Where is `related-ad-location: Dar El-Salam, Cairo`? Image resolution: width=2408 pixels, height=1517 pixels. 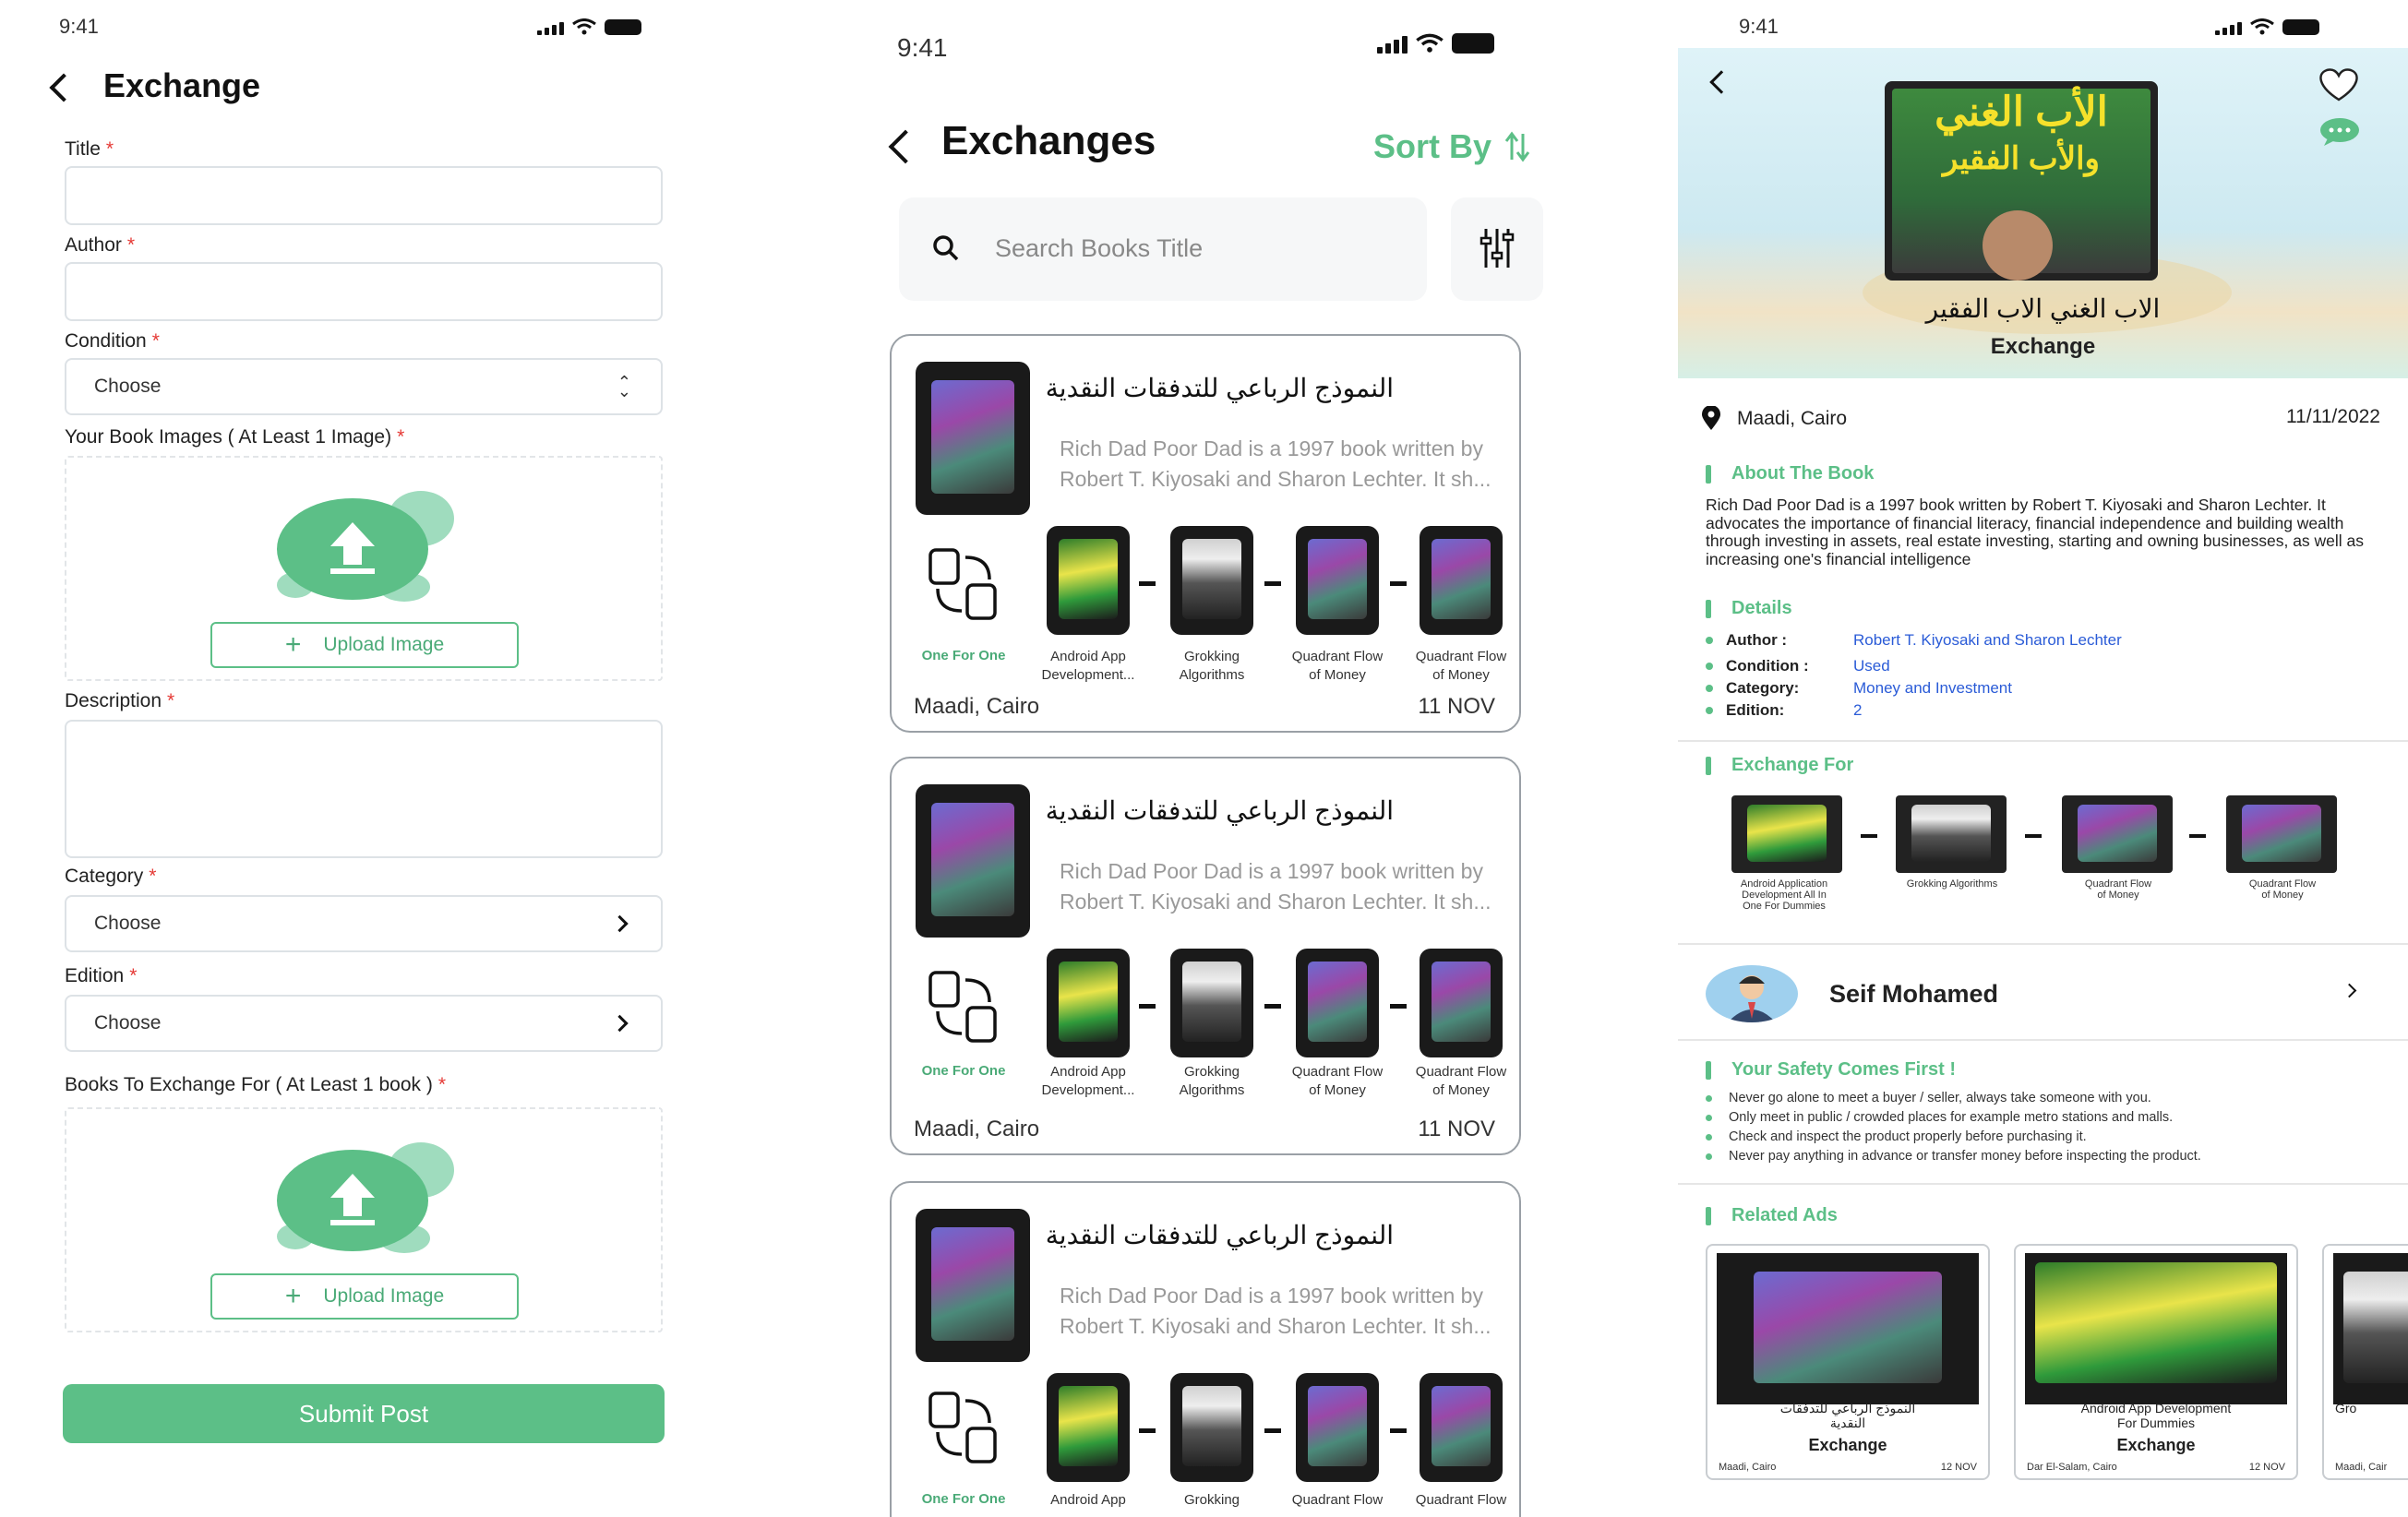 related-ad-location: Dar El-Salam, Cairo is located at coordinates (2072, 1467).